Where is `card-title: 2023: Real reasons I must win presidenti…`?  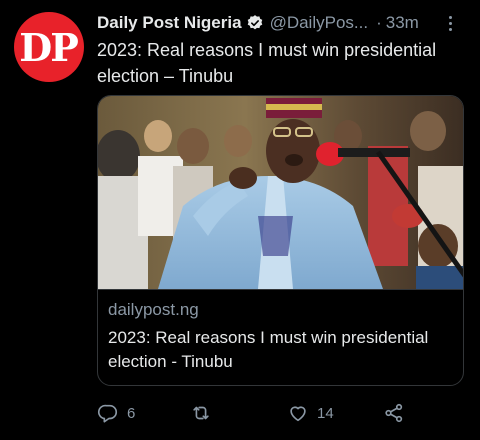
card-title: 2023: Real reasons I must win presidenti… is located at coordinates (268, 349).